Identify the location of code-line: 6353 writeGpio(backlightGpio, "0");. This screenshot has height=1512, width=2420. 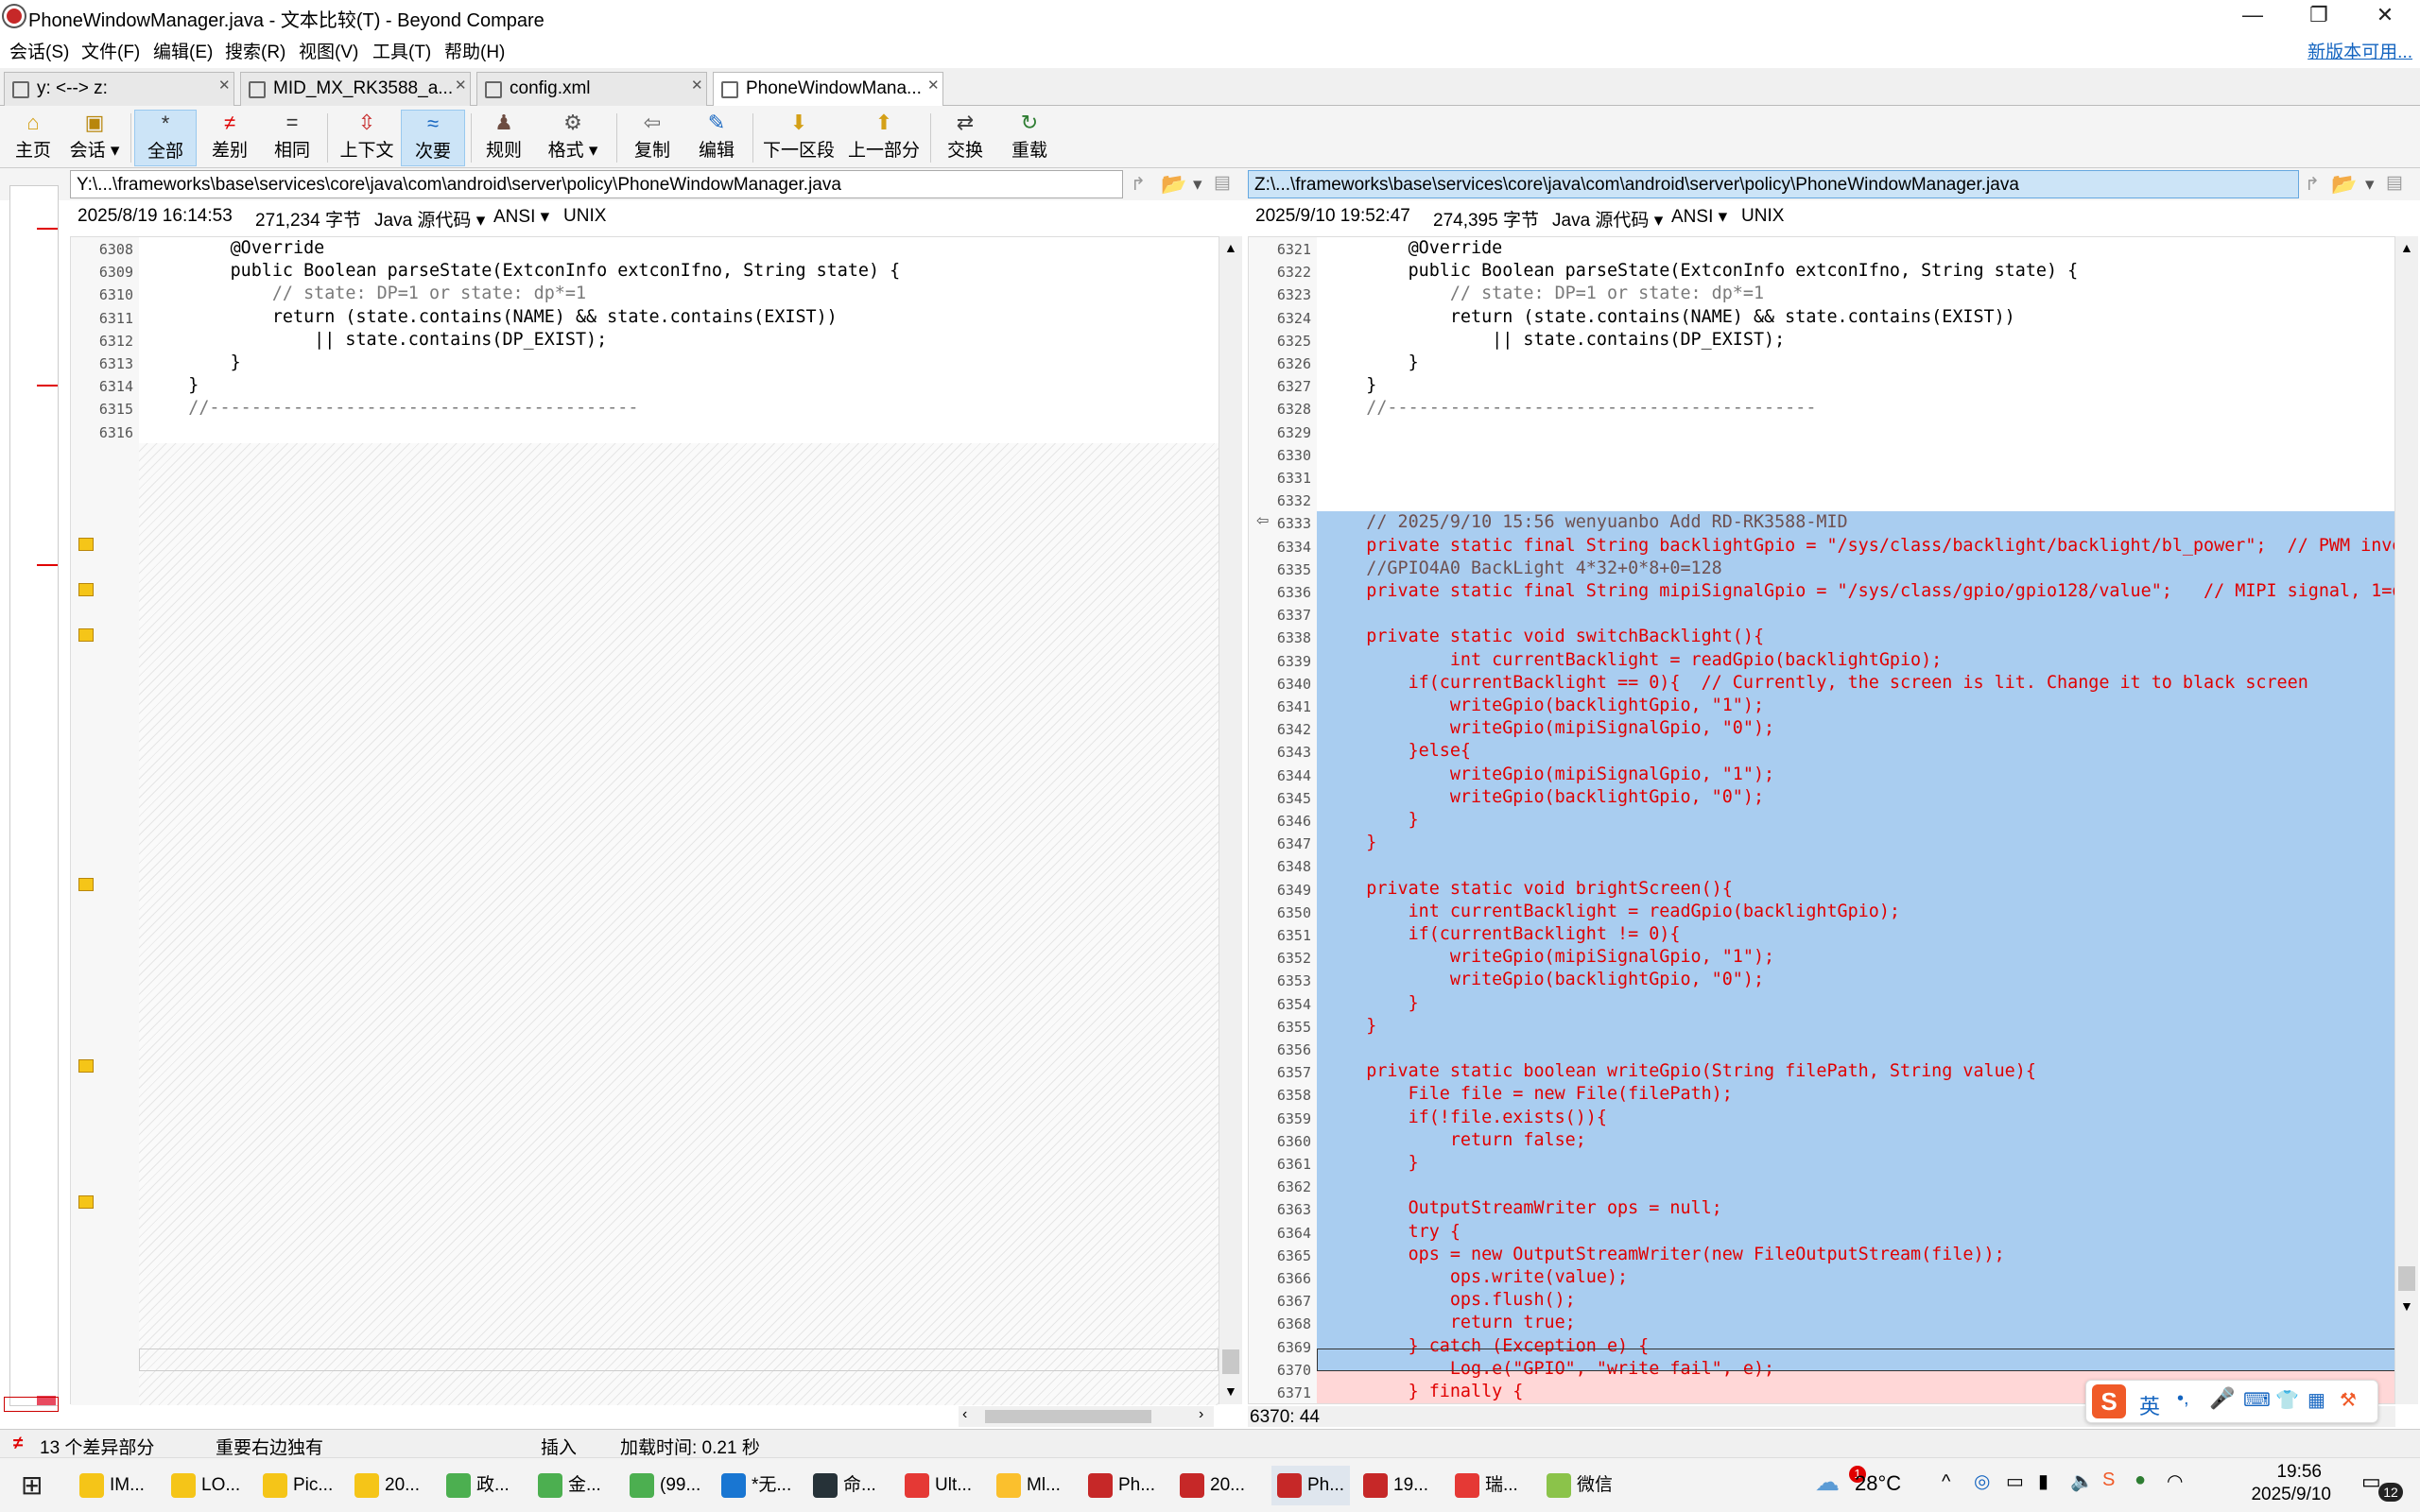
(1822, 980).